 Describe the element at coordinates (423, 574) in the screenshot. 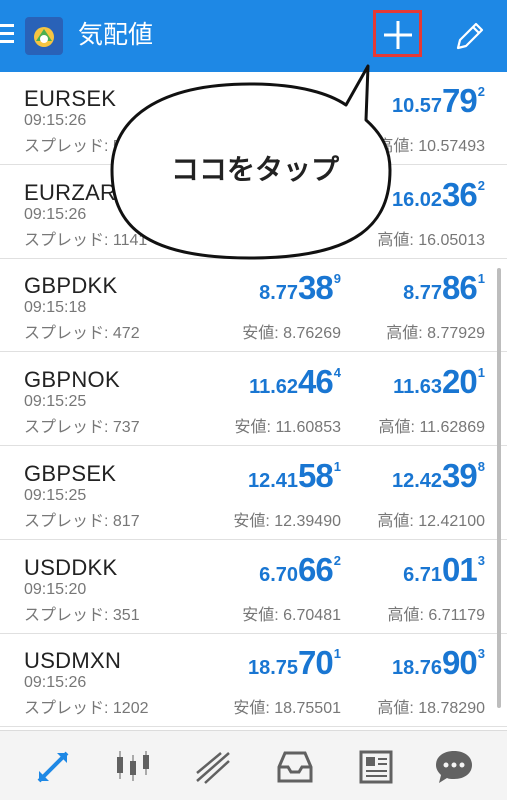

I see `ask-price-prefix: 6.71` at that location.